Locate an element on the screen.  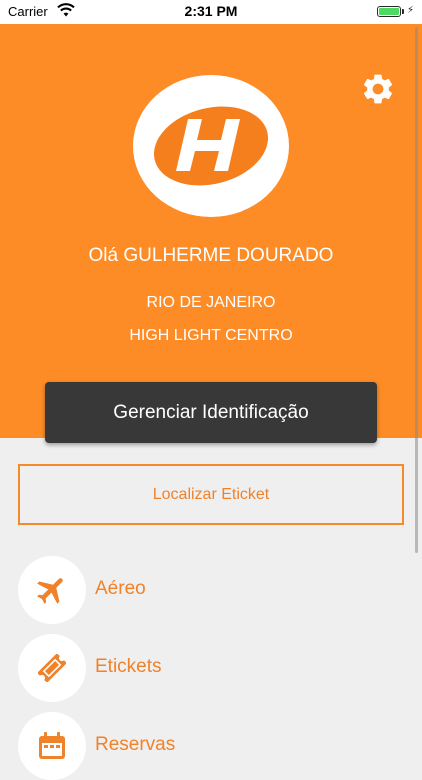
clock: 2:31 PM is located at coordinates (211, 11).